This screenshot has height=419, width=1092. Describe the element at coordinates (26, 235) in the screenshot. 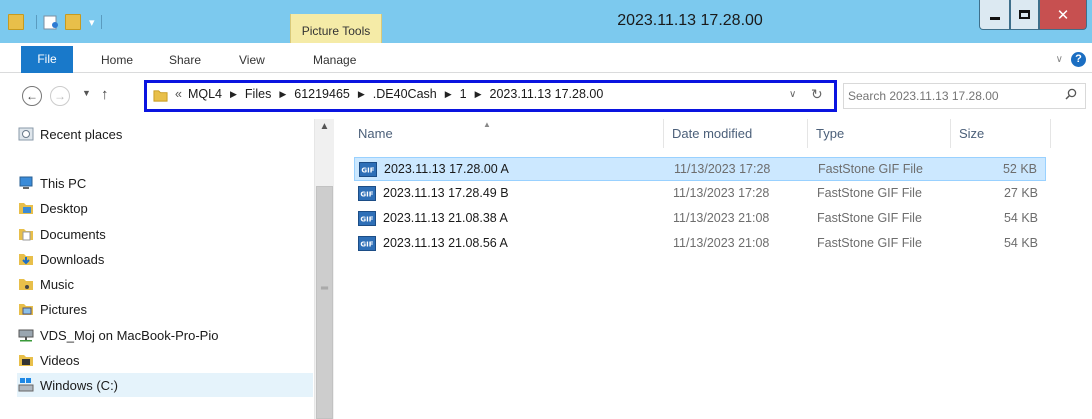

I see `documents-folder-icon` at that location.